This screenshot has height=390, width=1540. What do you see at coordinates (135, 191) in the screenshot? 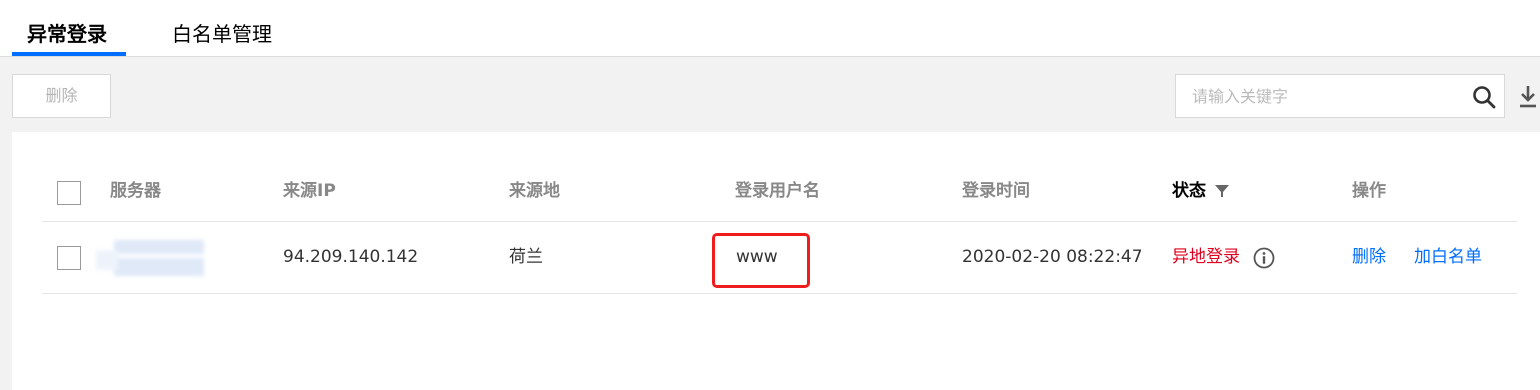
I see `column-header-server: 服务器` at bounding box center [135, 191].